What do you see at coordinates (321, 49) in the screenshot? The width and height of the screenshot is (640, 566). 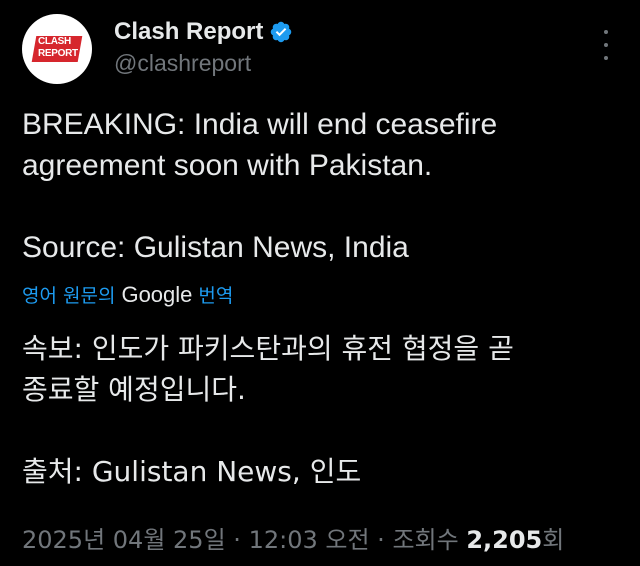 I see `tweet-header: CLASH REPORT Clash Report @clashreport` at bounding box center [321, 49].